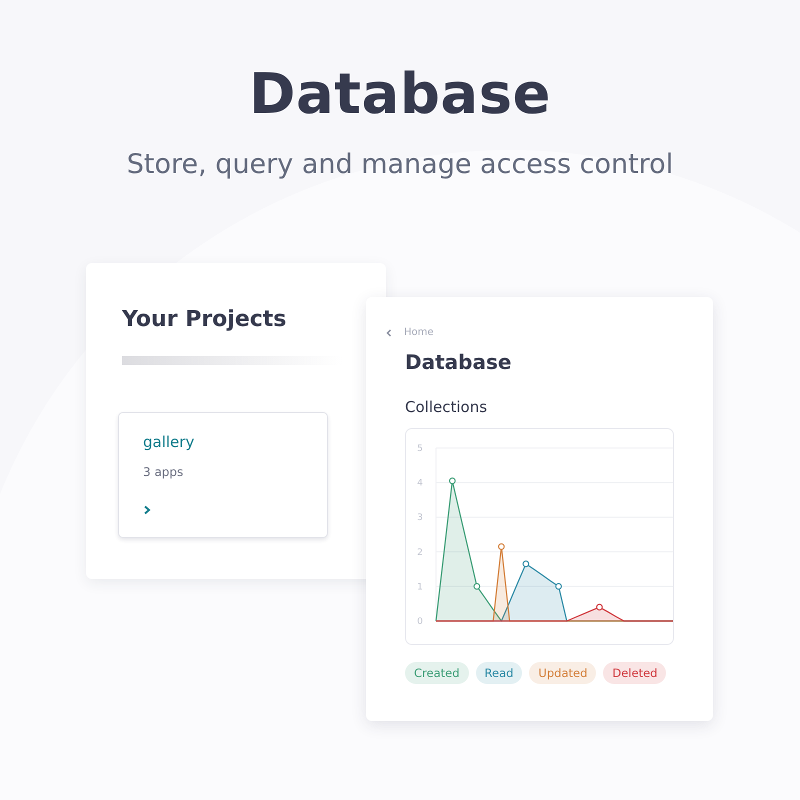 This screenshot has width=800, height=800. Describe the element at coordinates (419, 332) in the screenshot. I see `breadcrumb-link: Home` at that location.